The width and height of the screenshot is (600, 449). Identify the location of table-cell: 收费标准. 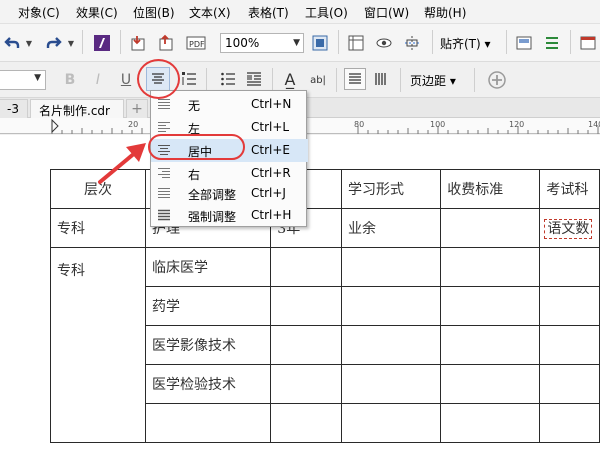
(490, 189).